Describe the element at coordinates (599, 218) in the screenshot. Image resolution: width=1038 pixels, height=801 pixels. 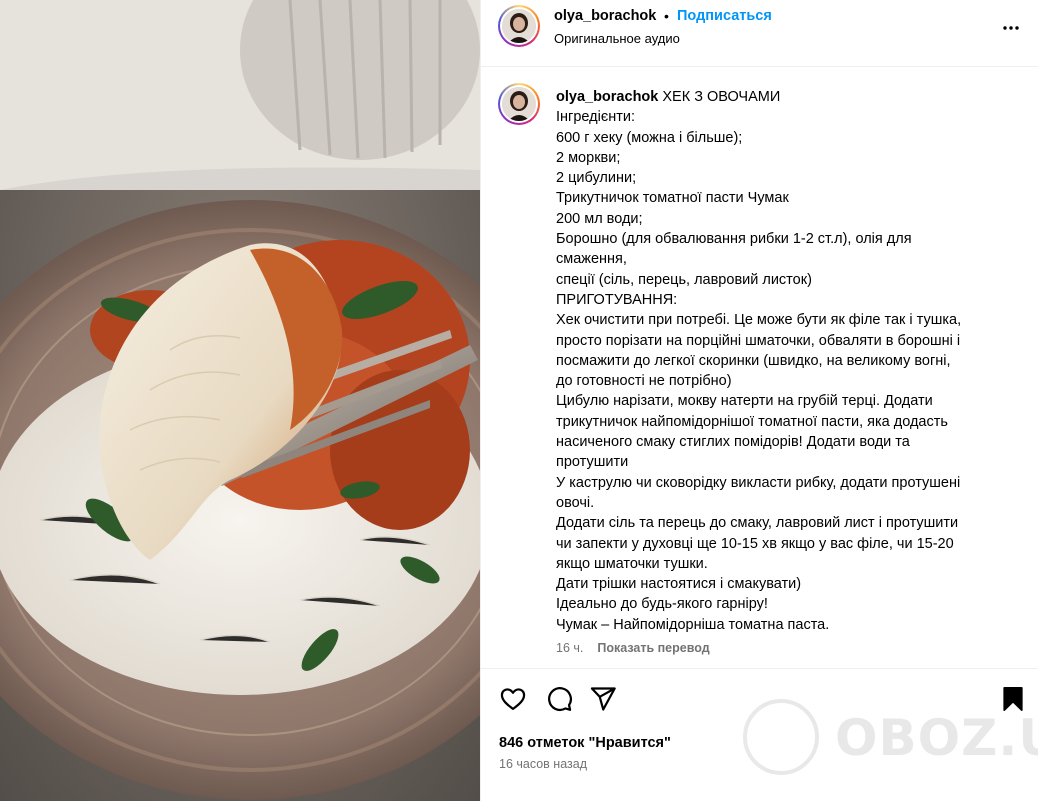
I see `caption-line: 200 мл води;` at that location.